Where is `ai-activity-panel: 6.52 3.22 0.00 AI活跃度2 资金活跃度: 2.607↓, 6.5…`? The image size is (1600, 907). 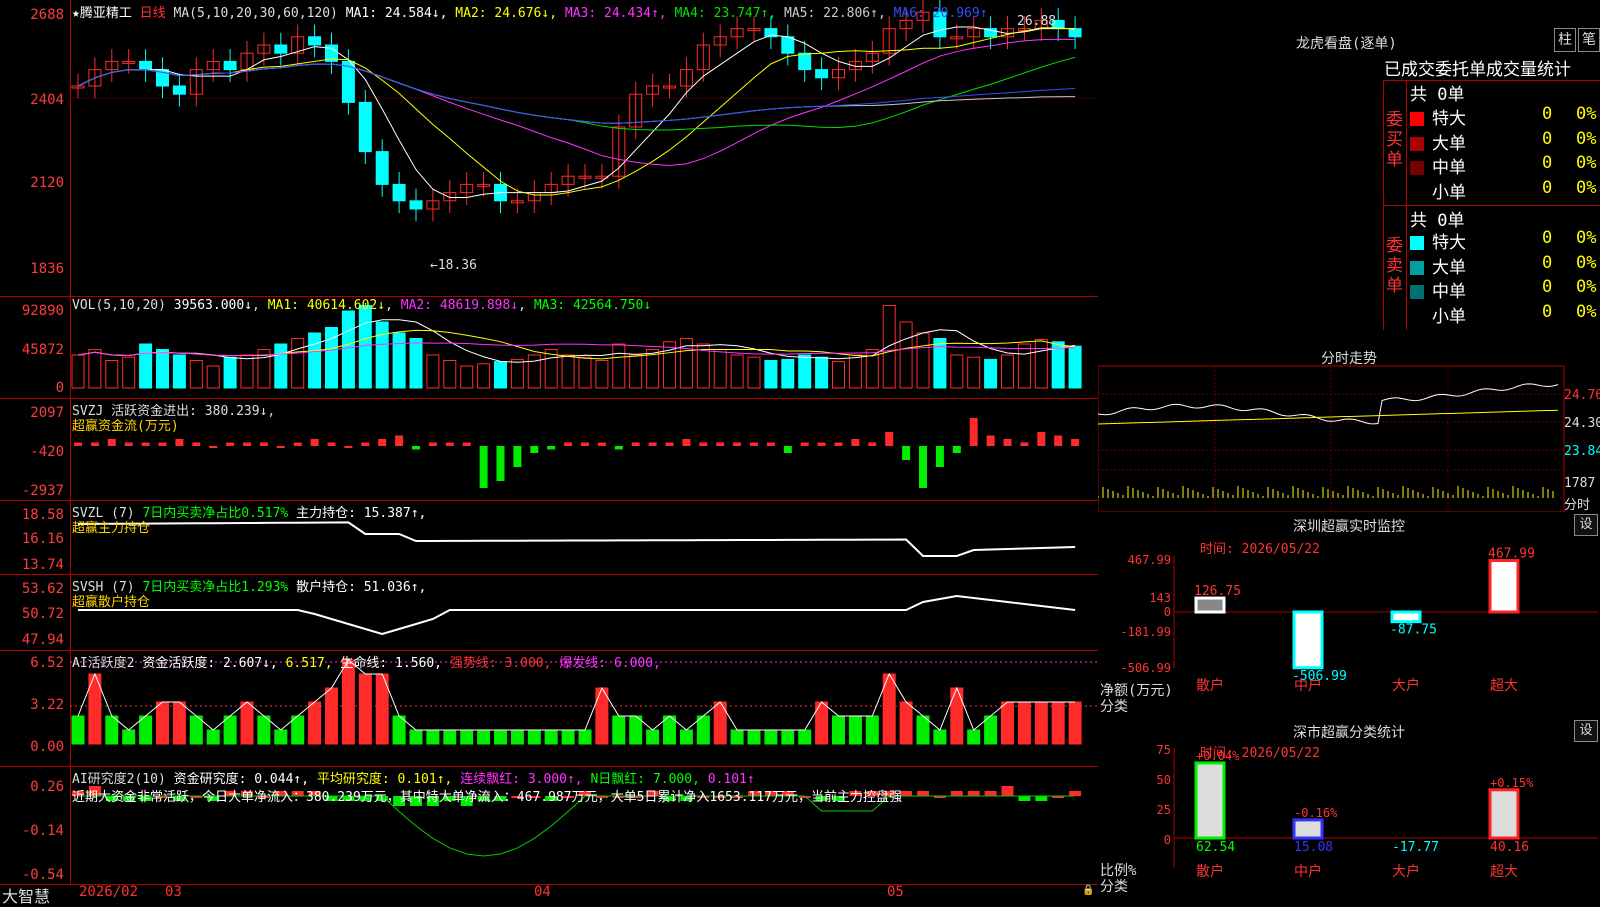
ai-activity-panel: 6.52 3.22 0.00 AI活跃度2 资金活跃度: 2.607↓, 6.5… is located at coordinates (549, 708).